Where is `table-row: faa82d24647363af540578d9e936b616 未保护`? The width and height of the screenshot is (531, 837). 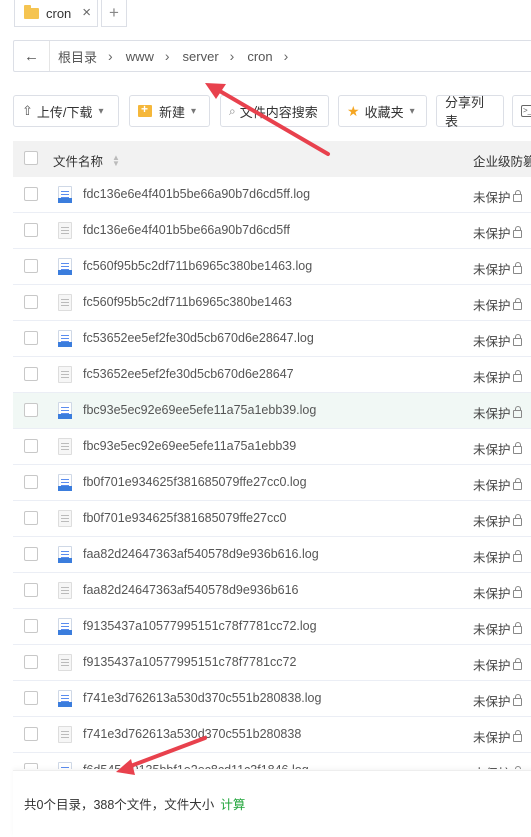 table-row: faa82d24647363af540578d9e936b616 未保护 is located at coordinates (272, 591).